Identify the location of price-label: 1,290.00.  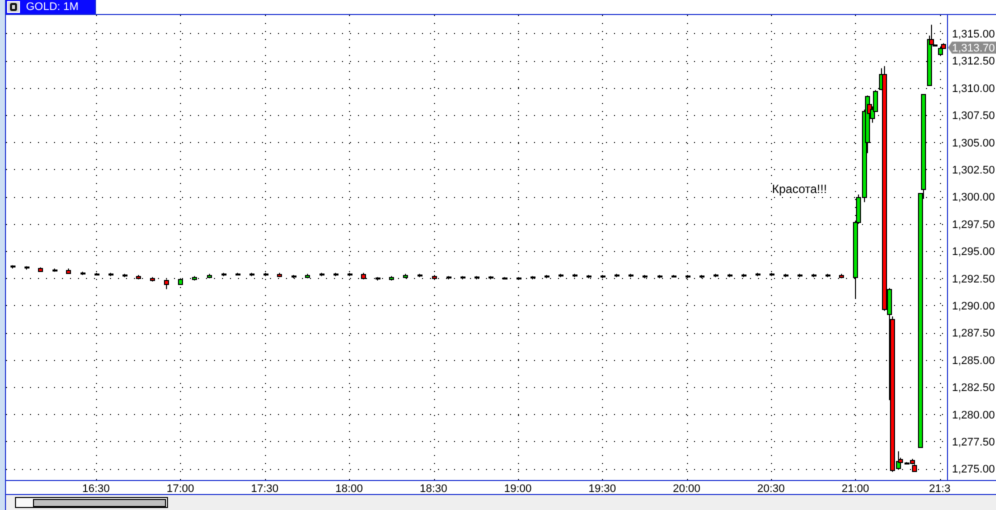
(973, 306).